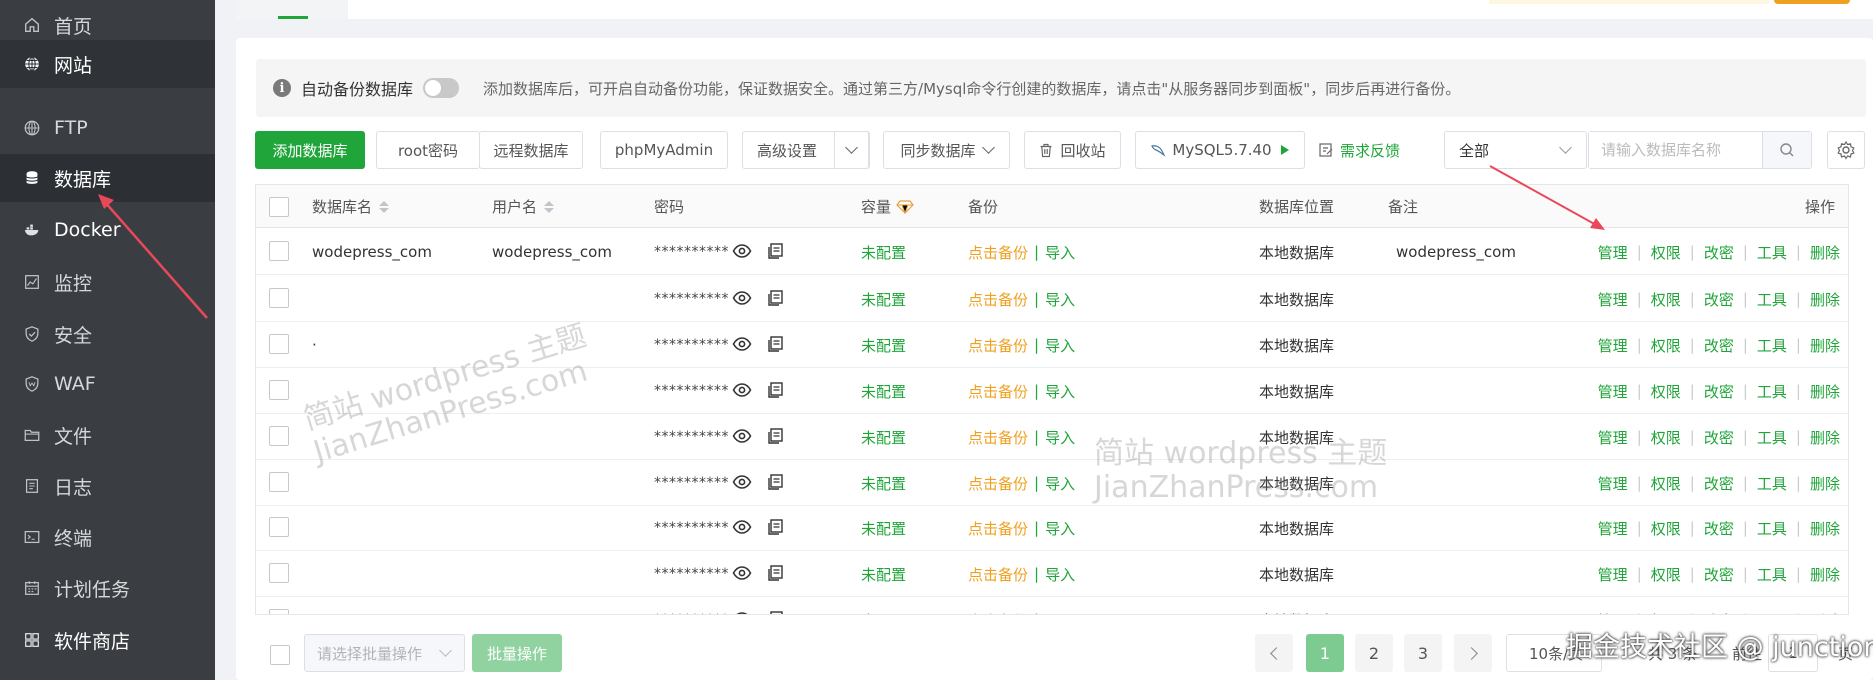 This screenshot has height=680, width=1873. Describe the element at coordinates (1423, 653) in the screenshot. I see `page-3: 3` at that location.